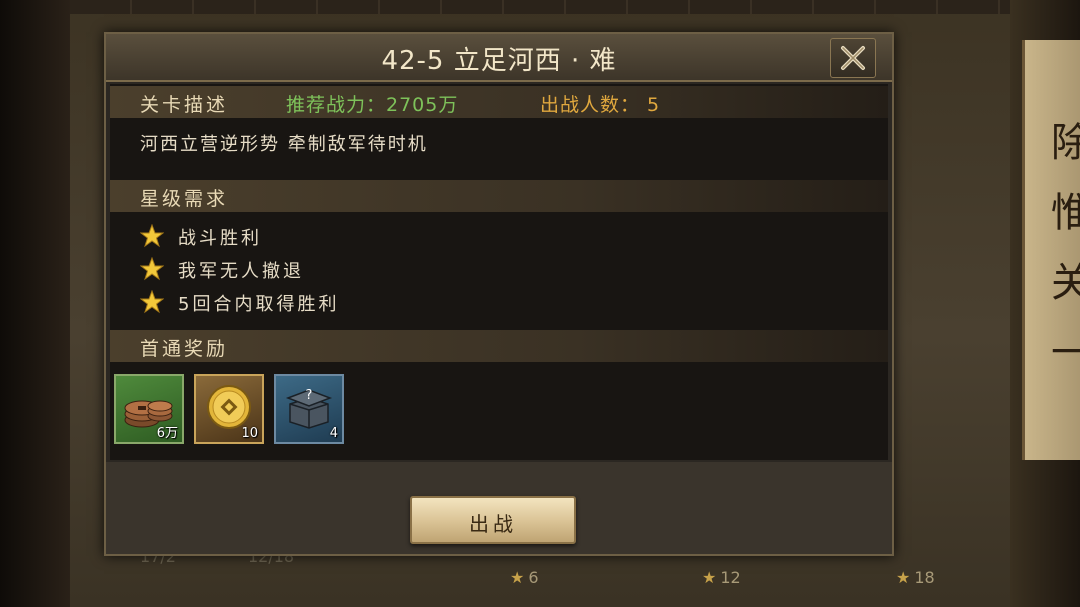 This screenshot has height=607, width=1080. What do you see at coordinates (1065, 213) in the screenshot?
I see `scroll-char: 惟` at bounding box center [1065, 213].